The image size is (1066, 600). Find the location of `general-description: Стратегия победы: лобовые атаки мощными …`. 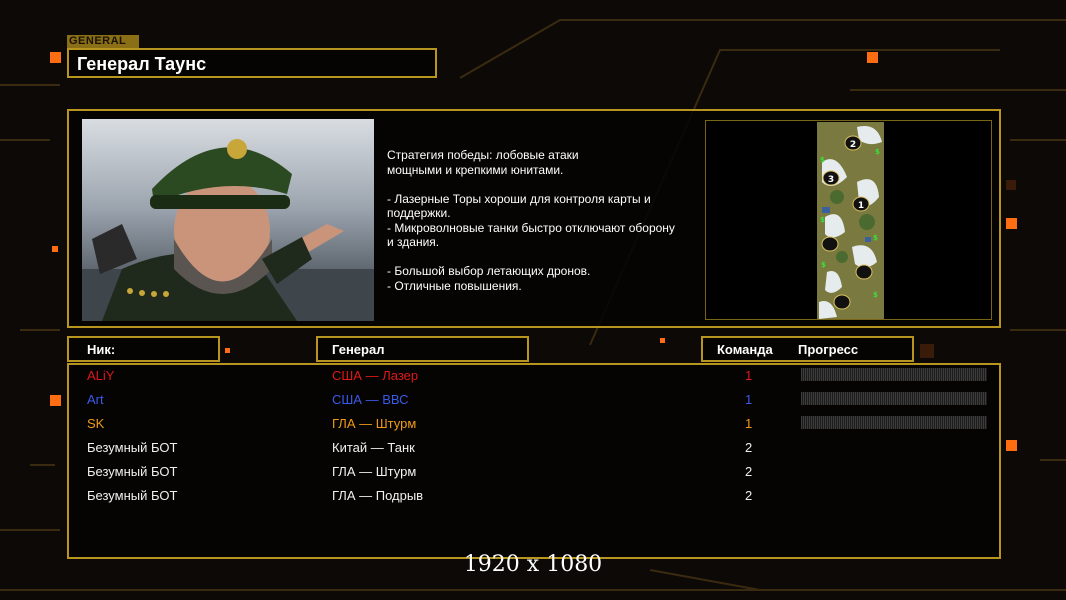

general-description: Стратегия победы: лобовые атаки мощными … is located at coordinates (531, 220).